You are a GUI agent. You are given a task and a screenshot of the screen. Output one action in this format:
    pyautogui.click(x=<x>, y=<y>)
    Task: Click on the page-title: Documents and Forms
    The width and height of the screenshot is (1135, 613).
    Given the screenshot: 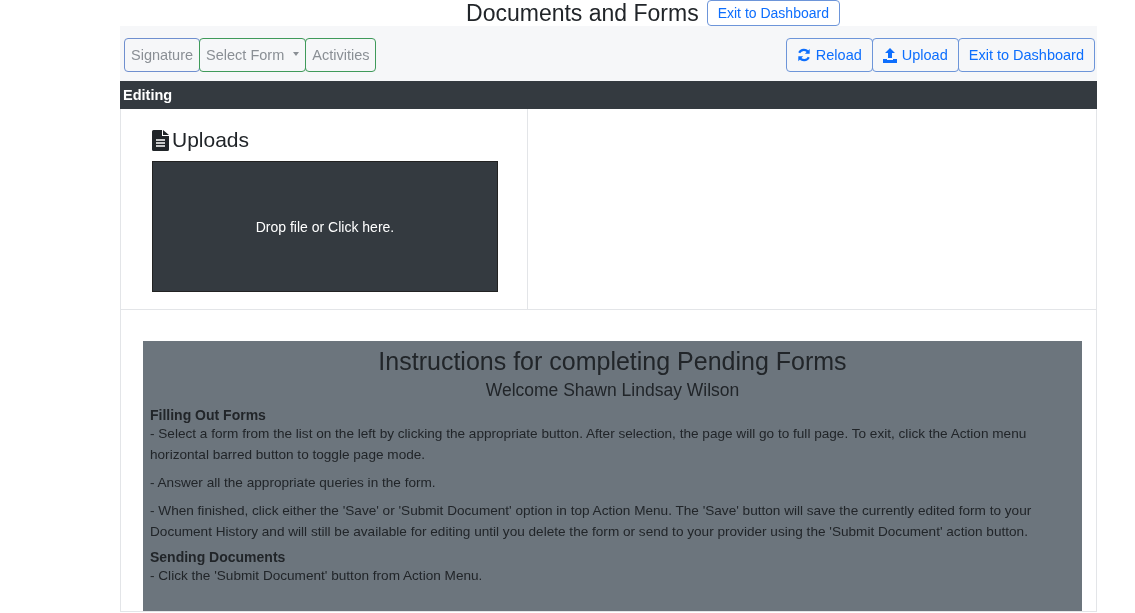 What is the action you would take?
    pyautogui.click(x=582, y=13)
    